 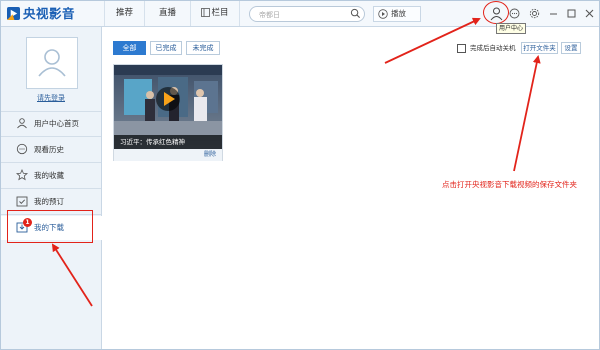 What do you see at coordinates (50, 226) in the screenshot?
I see `highlight-rectangle` at bounding box center [50, 226].